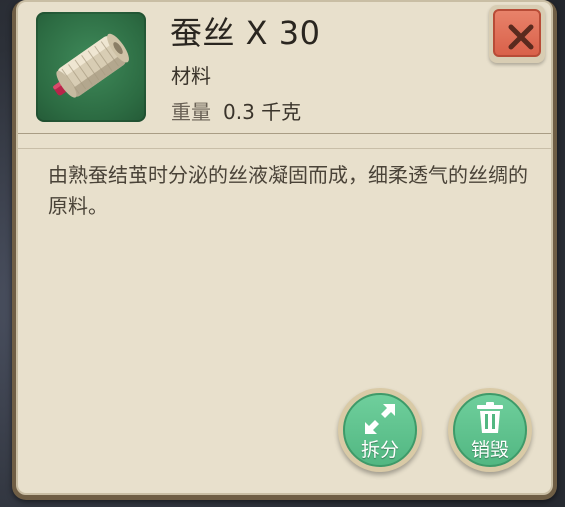 The height and width of the screenshot is (507, 565). Describe the element at coordinates (191, 112) in the screenshot. I see `weight-label: 重量` at that location.